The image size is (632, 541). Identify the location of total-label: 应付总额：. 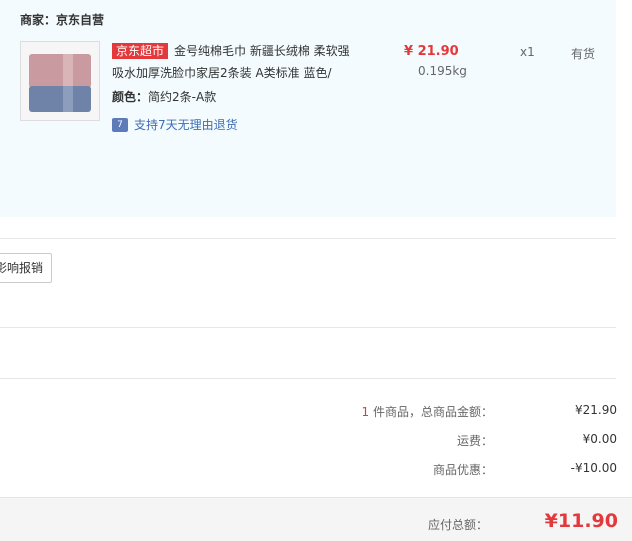
(457, 525).